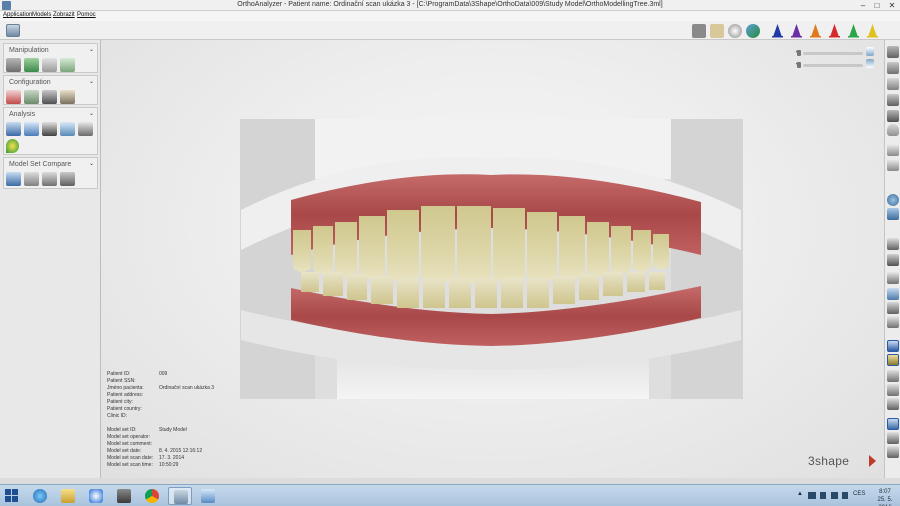  Describe the element at coordinates (893, 376) in the screenshot. I see `copy-icon` at that location.